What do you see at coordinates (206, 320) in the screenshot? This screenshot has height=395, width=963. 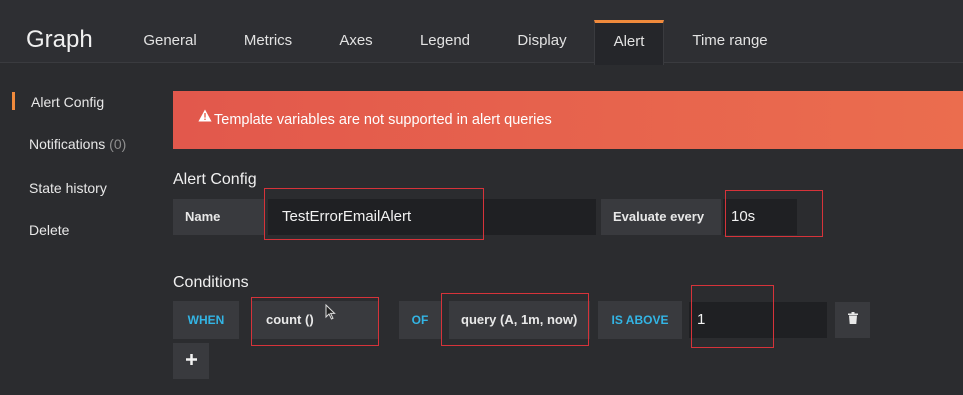 I see `when-keyword: WHEN` at bounding box center [206, 320].